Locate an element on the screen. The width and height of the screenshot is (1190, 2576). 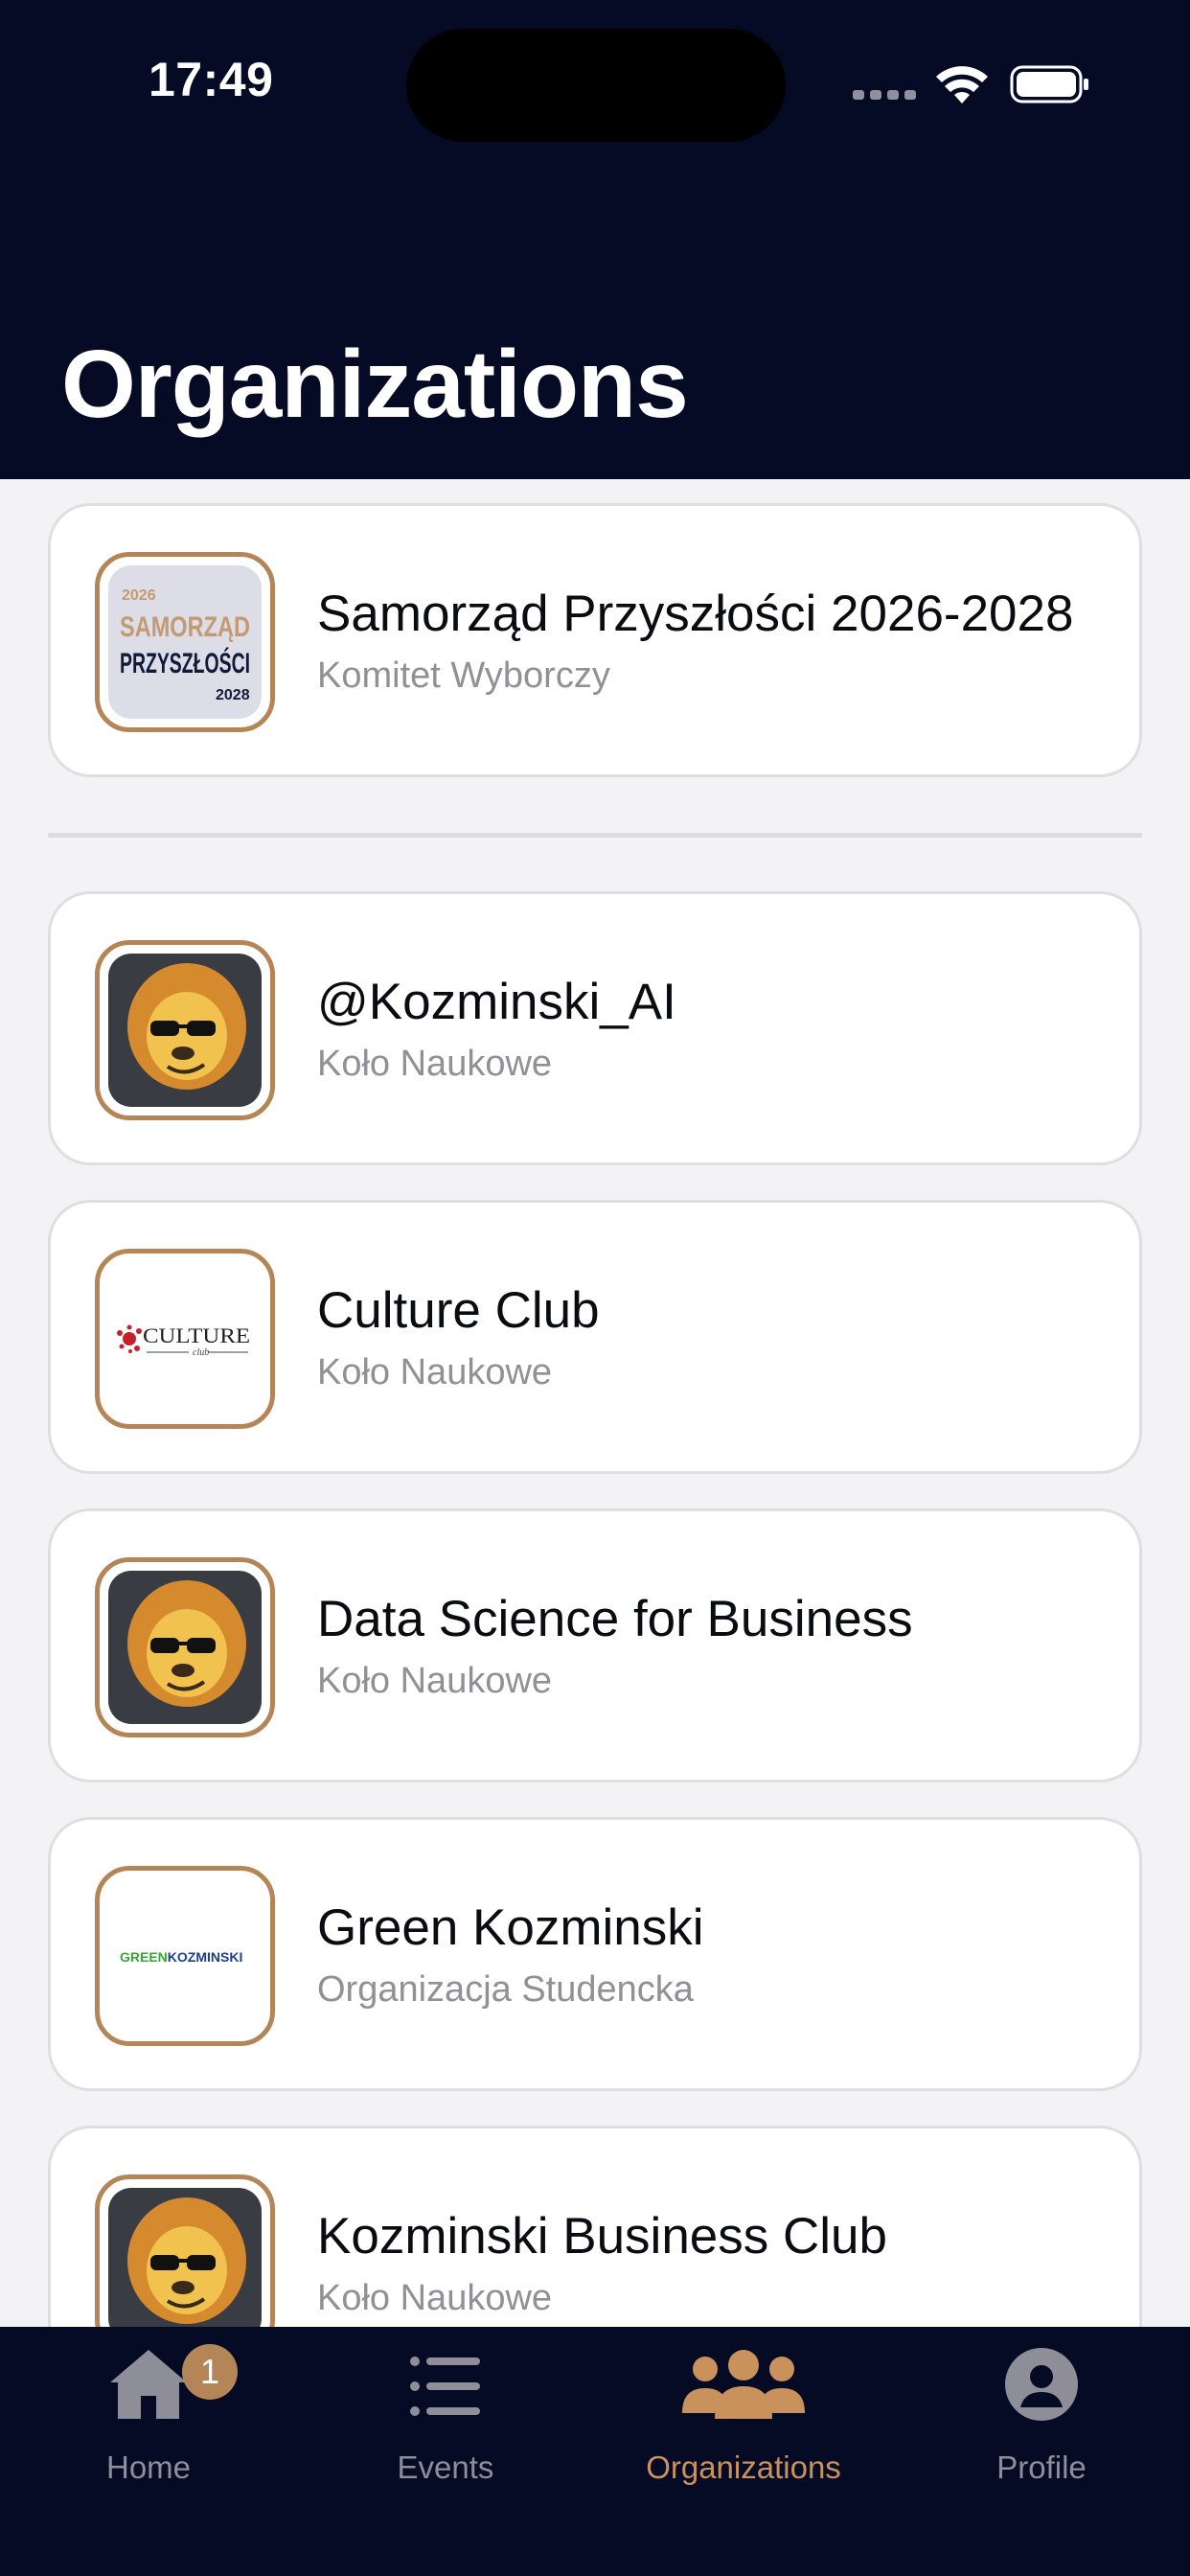
cellular-signal-icon is located at coordinates (885, 96).